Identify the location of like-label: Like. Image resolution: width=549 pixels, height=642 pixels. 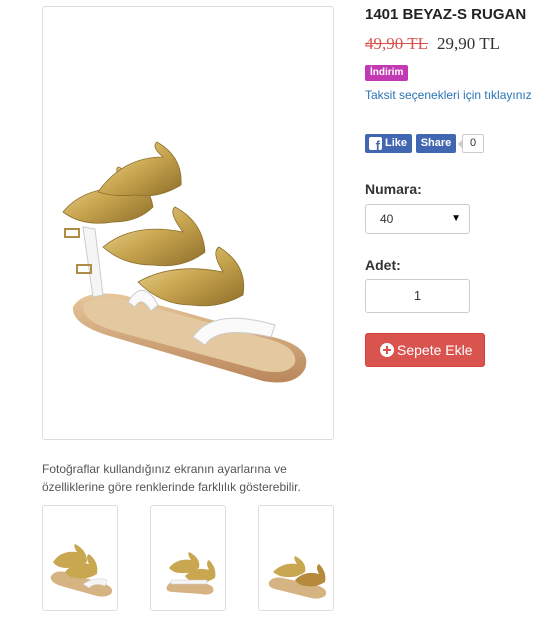
(396, 143).